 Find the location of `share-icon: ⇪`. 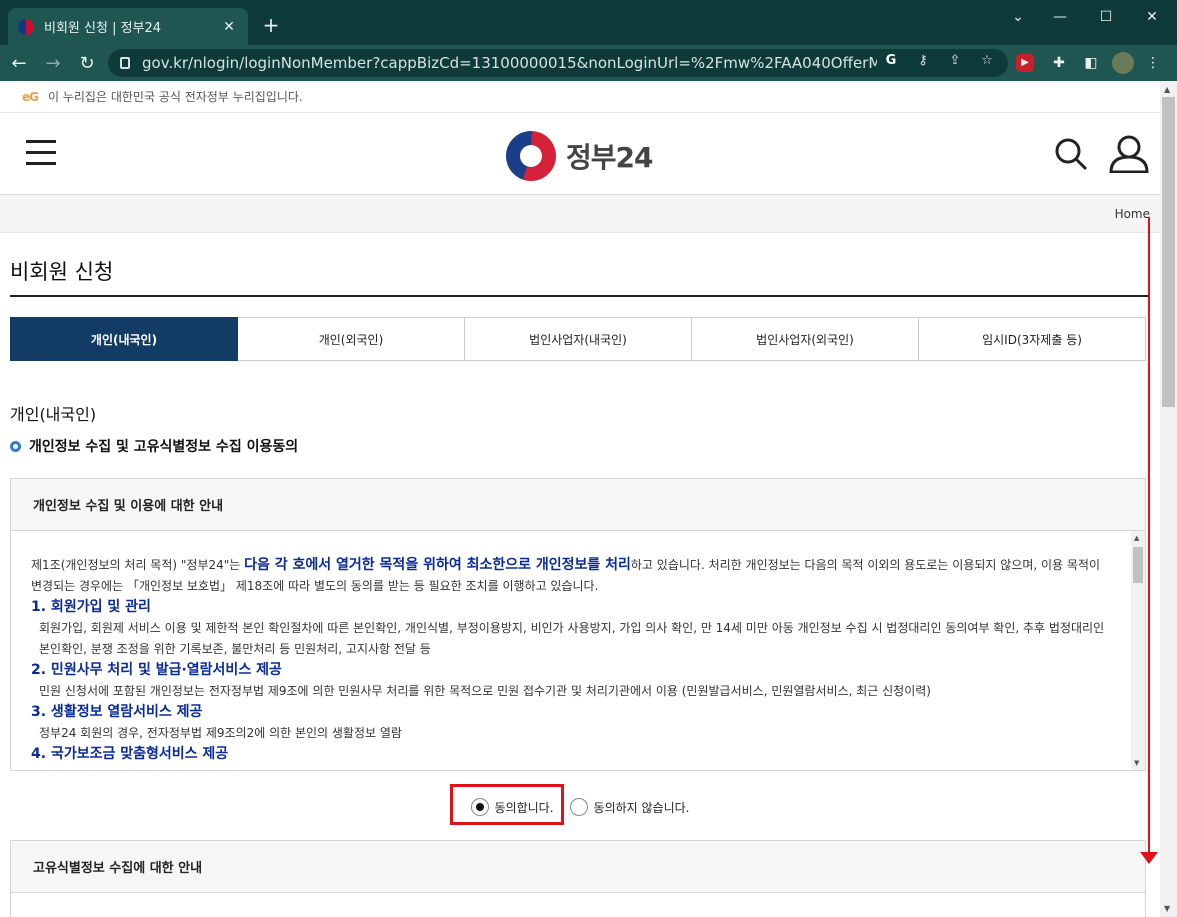

share-icon: ⇪ is located at coordinates (955, 61).